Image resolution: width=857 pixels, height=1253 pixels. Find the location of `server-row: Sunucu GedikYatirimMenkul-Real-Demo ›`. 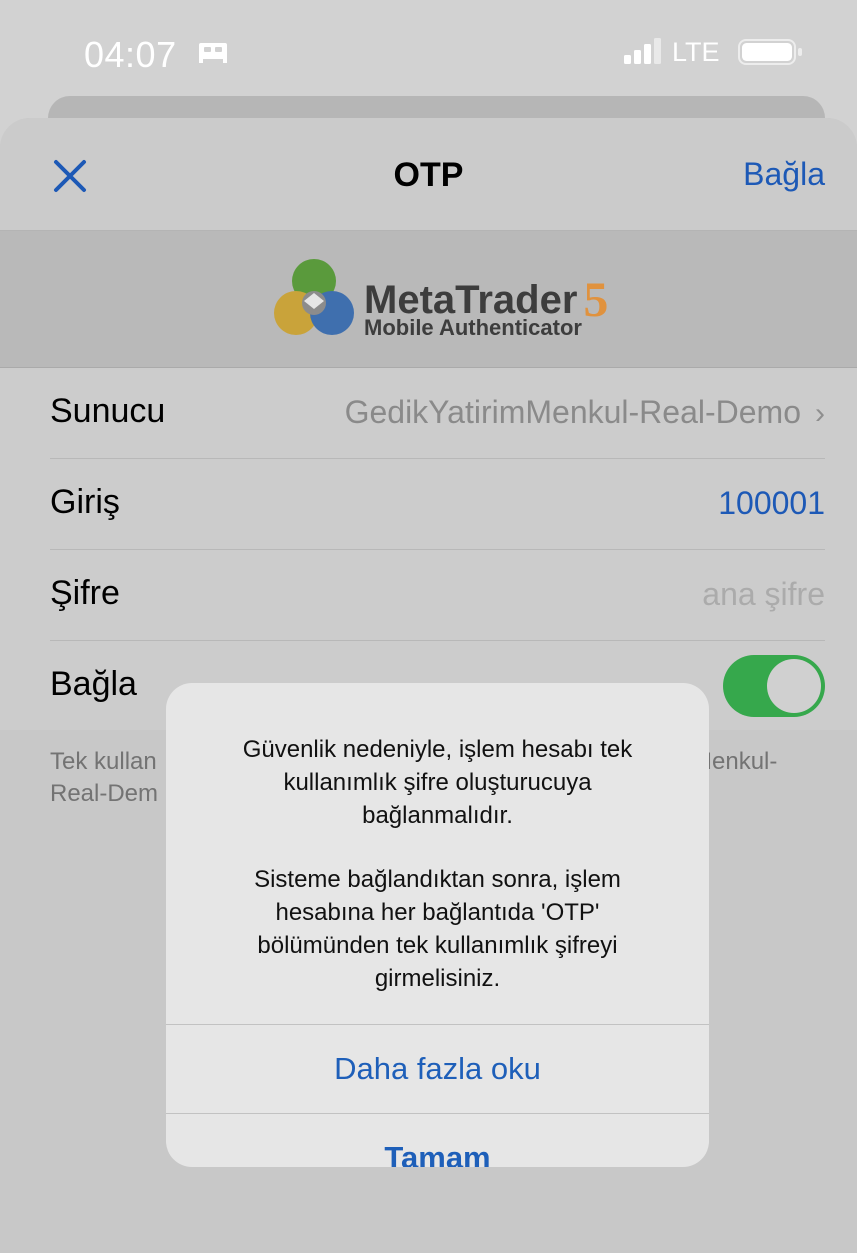

server-row: Sunucu GedikYatirimMenkul-Real-Demo › is located at coordinates (437, 413).